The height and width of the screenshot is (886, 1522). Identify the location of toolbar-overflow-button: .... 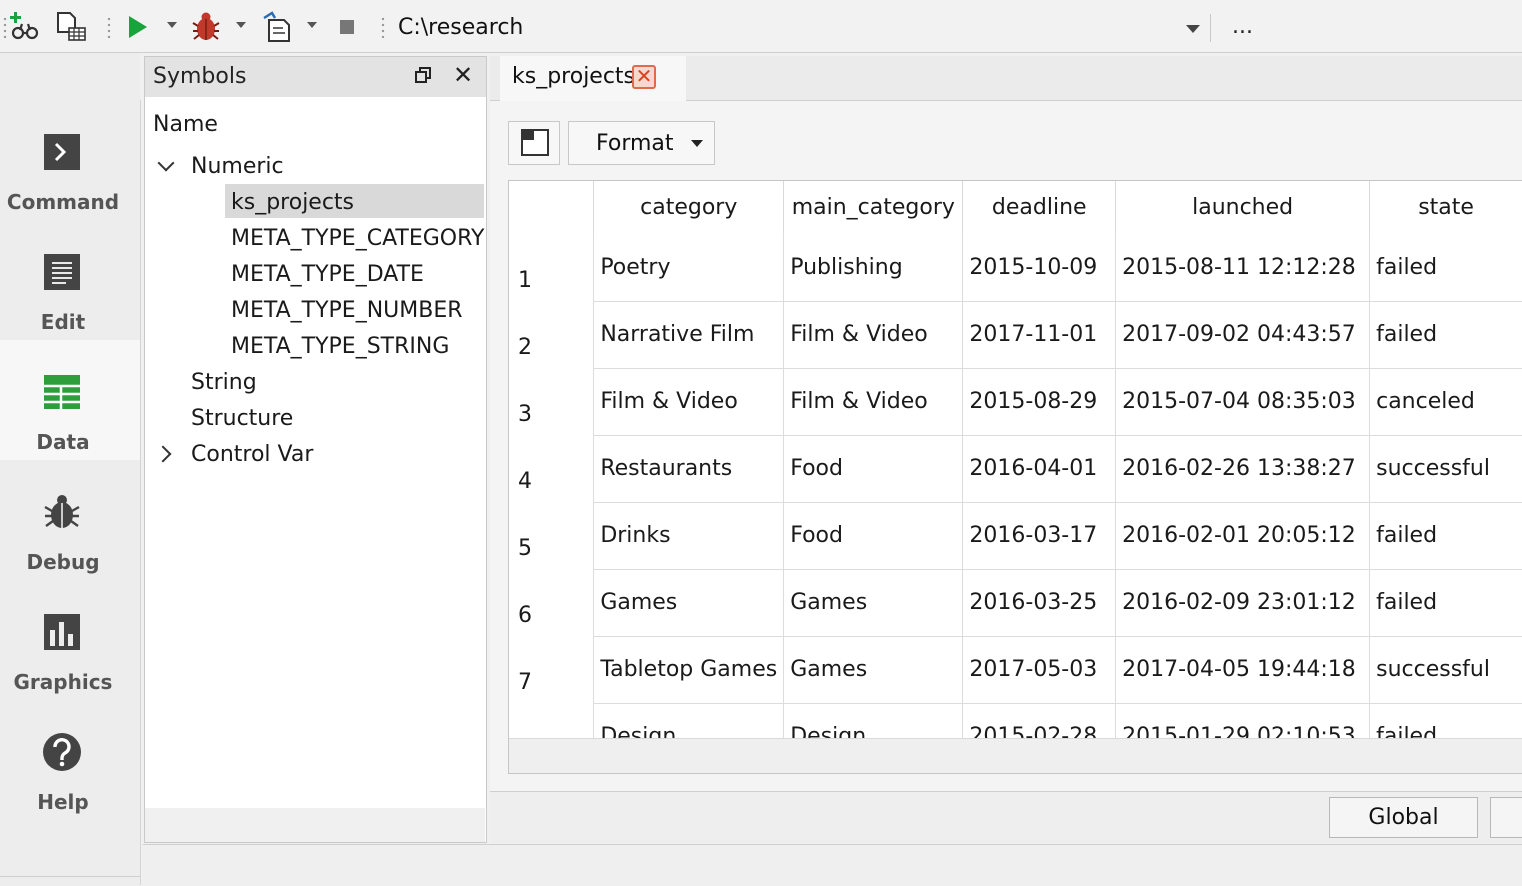
(1242, 26).